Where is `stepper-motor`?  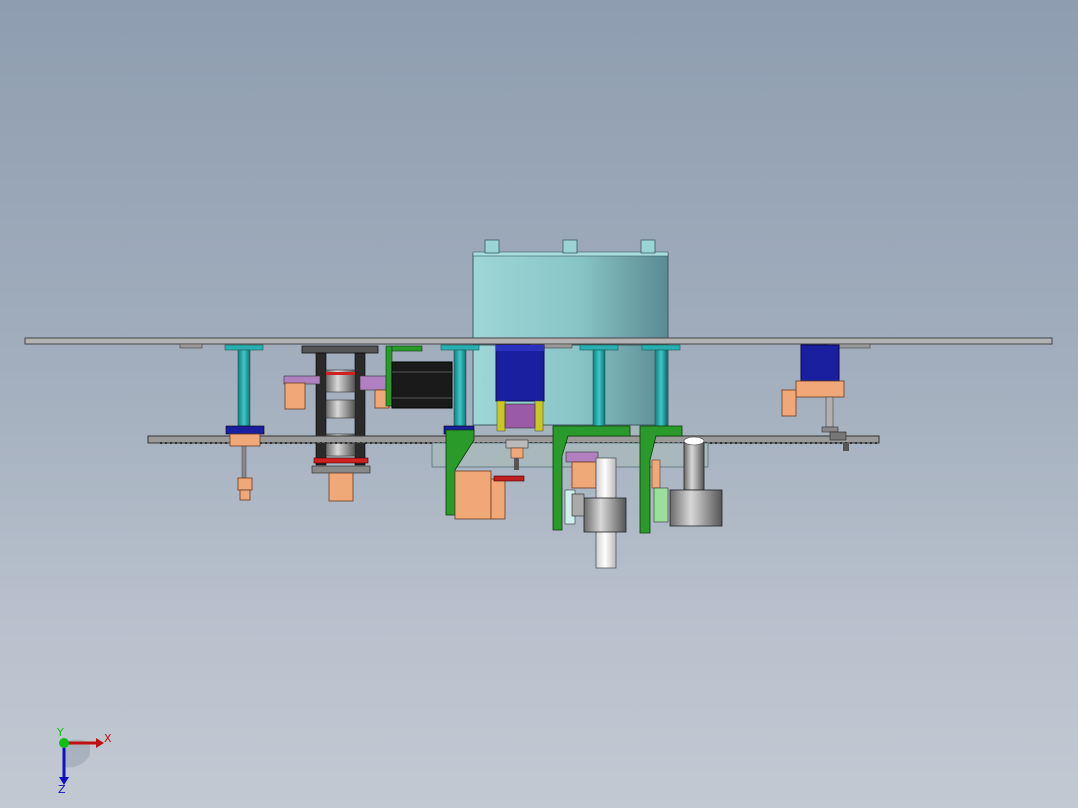 stepper-motor is located at coordinates (419, 377).